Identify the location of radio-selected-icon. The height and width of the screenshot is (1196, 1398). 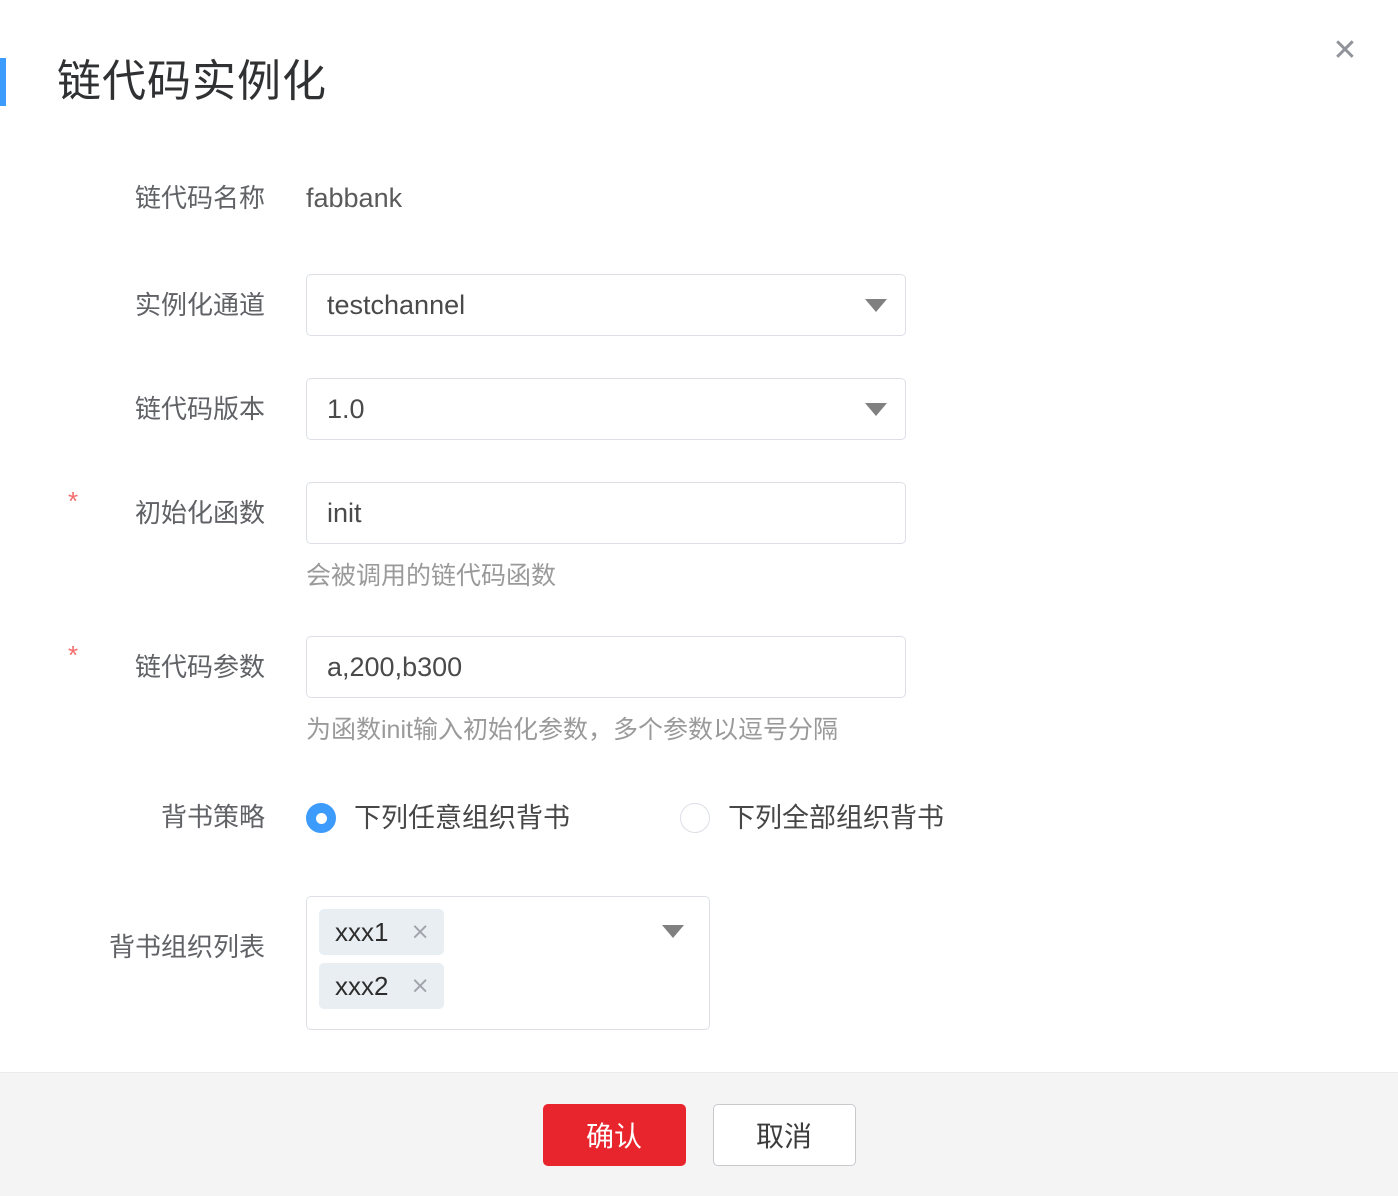
(321, 818).